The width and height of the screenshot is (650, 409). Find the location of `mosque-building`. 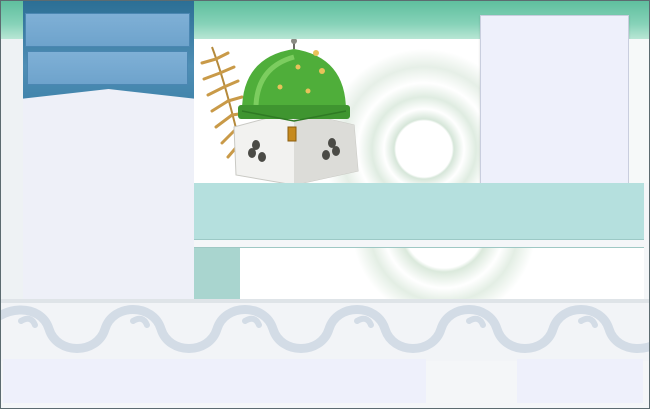

mosque-building is located at coordinates (296, 146).